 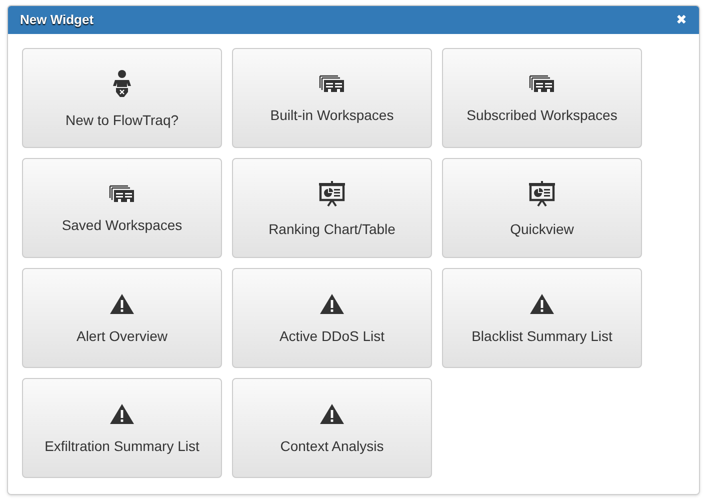 What do you see at coordinates (122, 84) in the screenshot?
I see `baby-icon` at bounding box center [122, 84].